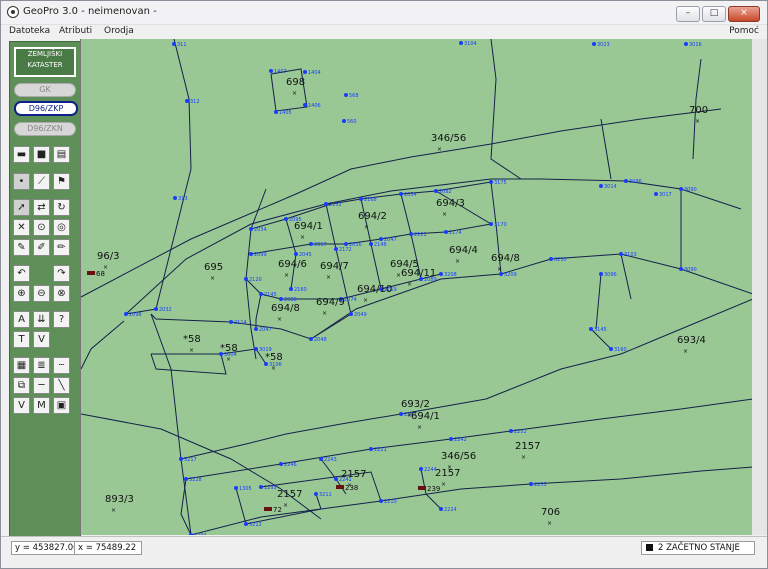 The width and height of the screenshot is (768, 569). Describe the element at coordinates (61, 181) in the screenshot. I see `flag-tool-icon: ⚑` at that location.